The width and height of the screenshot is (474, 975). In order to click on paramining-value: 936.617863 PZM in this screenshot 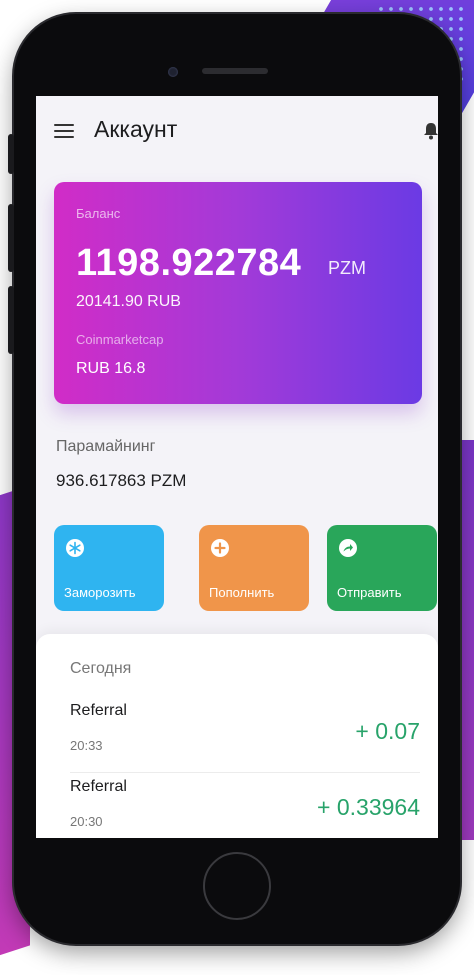, I will do `click(121, 480)`.